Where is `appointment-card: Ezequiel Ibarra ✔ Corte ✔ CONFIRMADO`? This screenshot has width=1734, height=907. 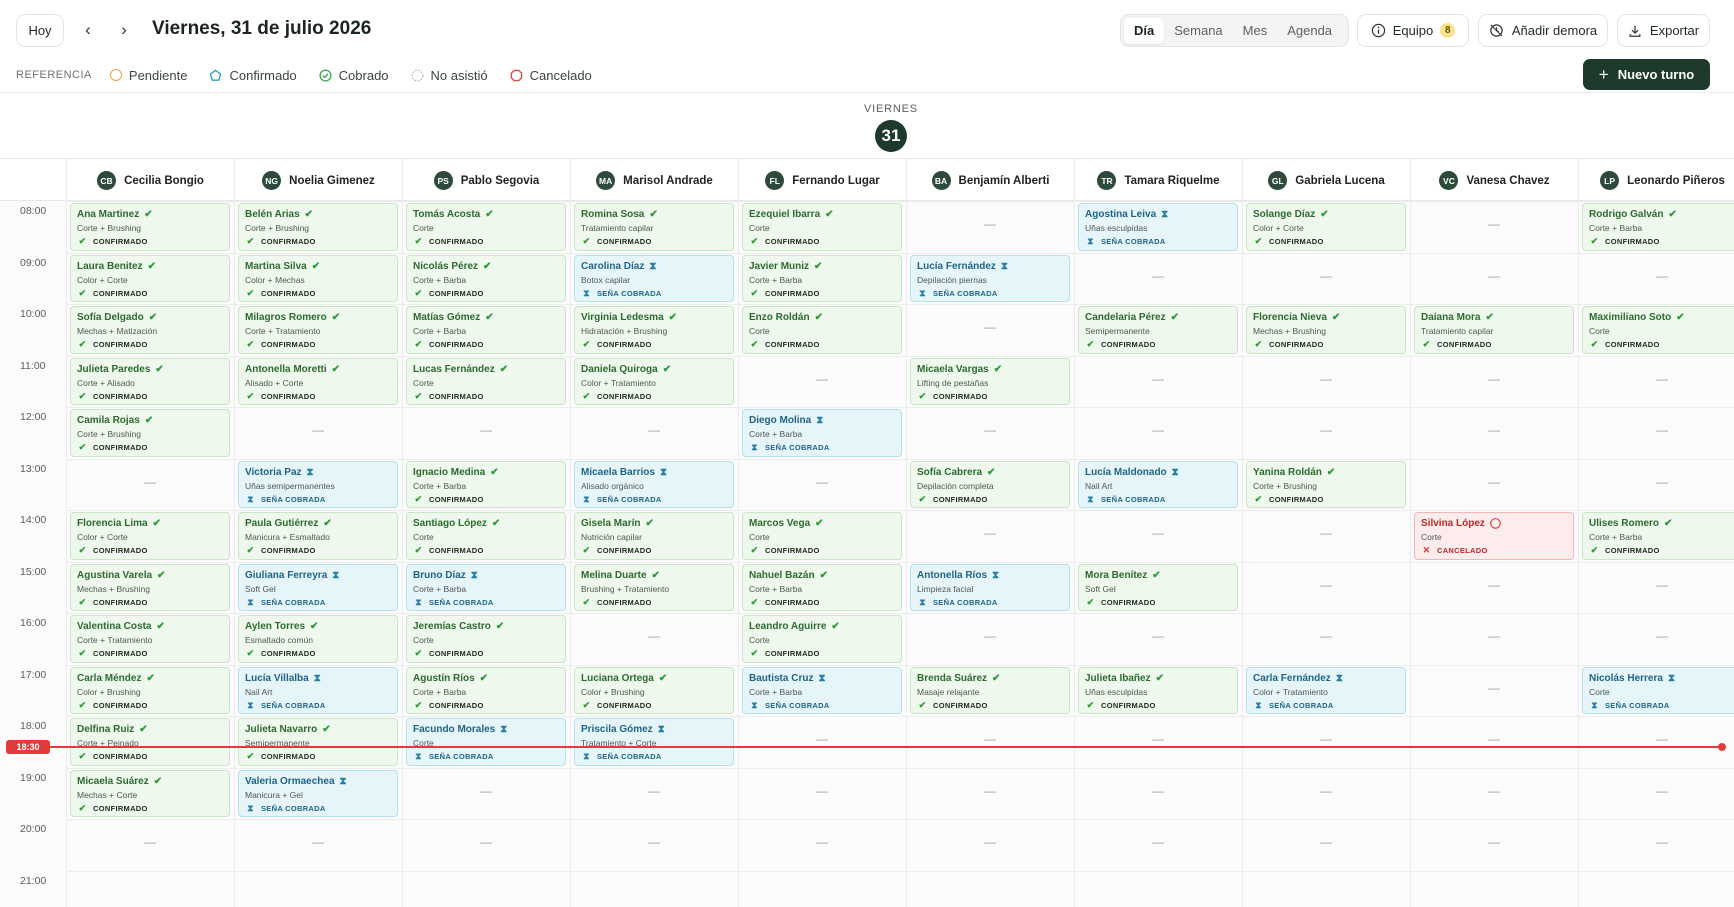
appointment-card: Ezequiel Ibarra ✔ Corte ✔ CONFIRMADO is located at coordinates (822, 227).